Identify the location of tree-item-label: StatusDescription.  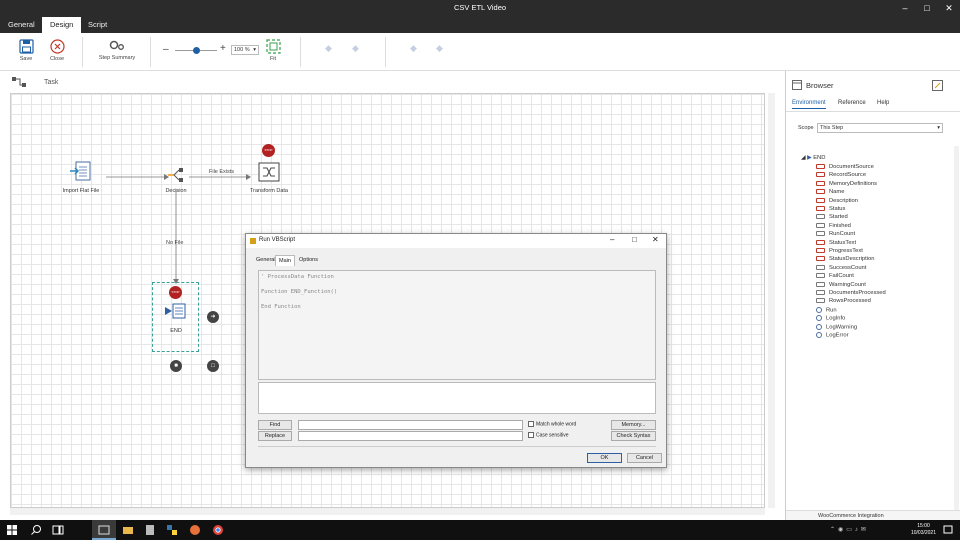
(852, 259).